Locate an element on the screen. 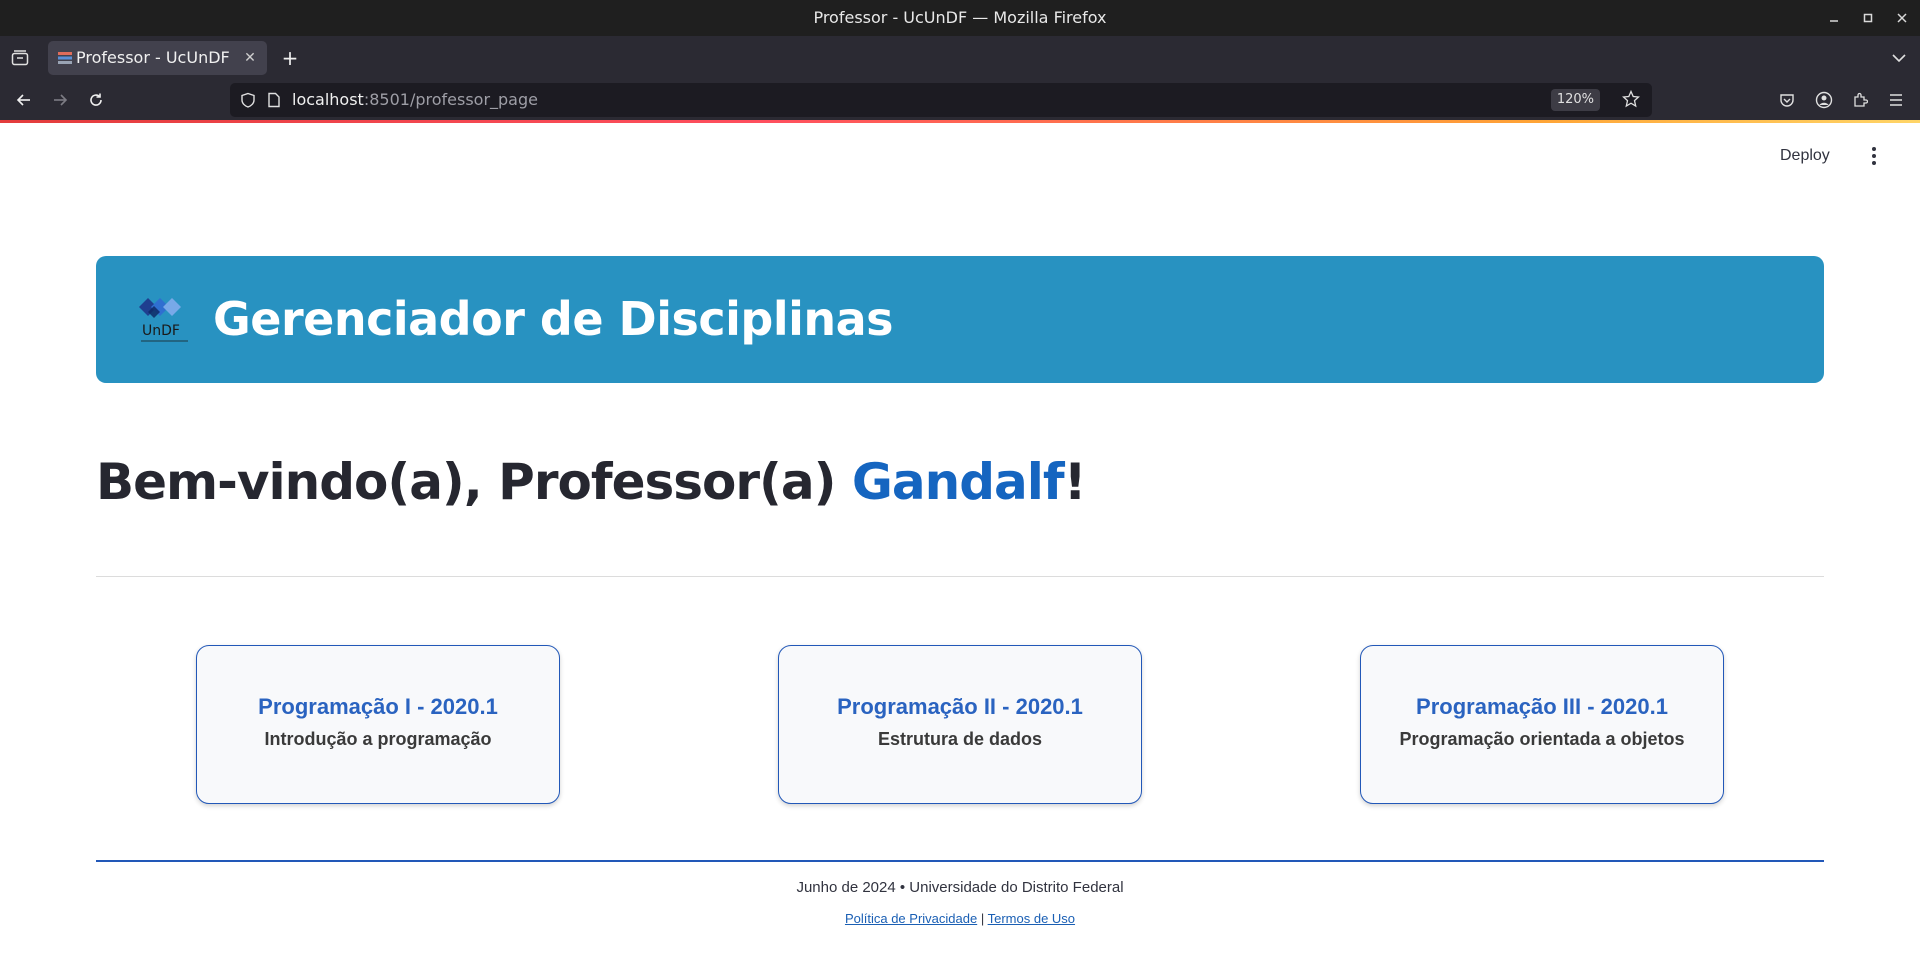  menu-icon is located at coordinates (1896, 100).